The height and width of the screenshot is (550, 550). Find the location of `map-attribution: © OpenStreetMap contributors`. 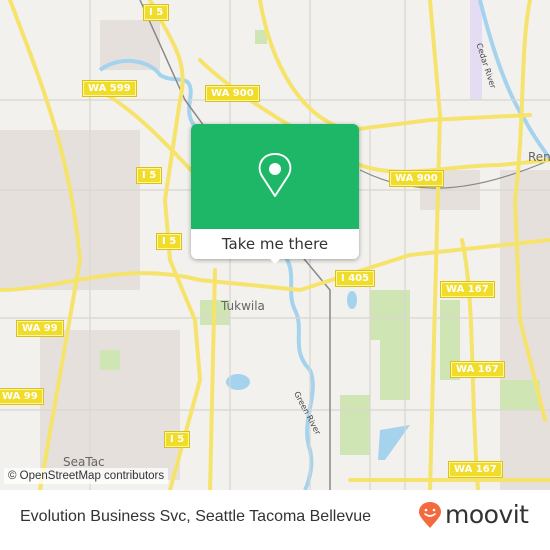

map-attribution: © OpenStreetMap contributors is located at coordinates (86, 476).